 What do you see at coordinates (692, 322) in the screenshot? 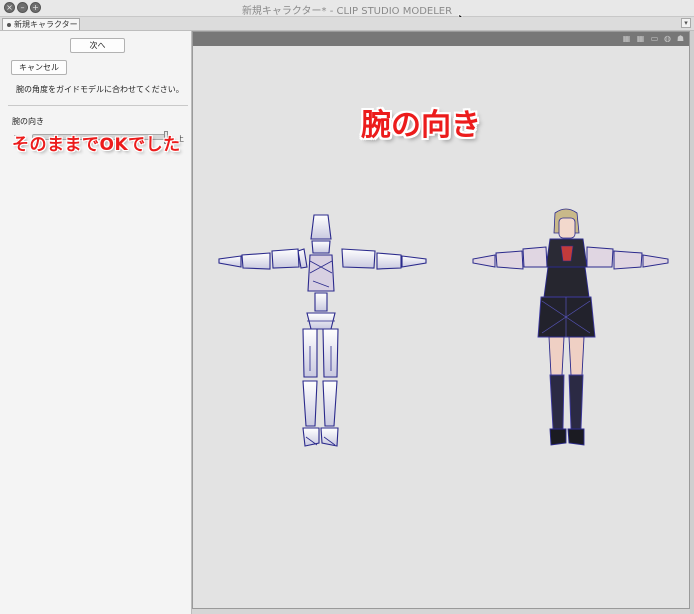
I see `window-edge-right` at bounding box center [692, 322].